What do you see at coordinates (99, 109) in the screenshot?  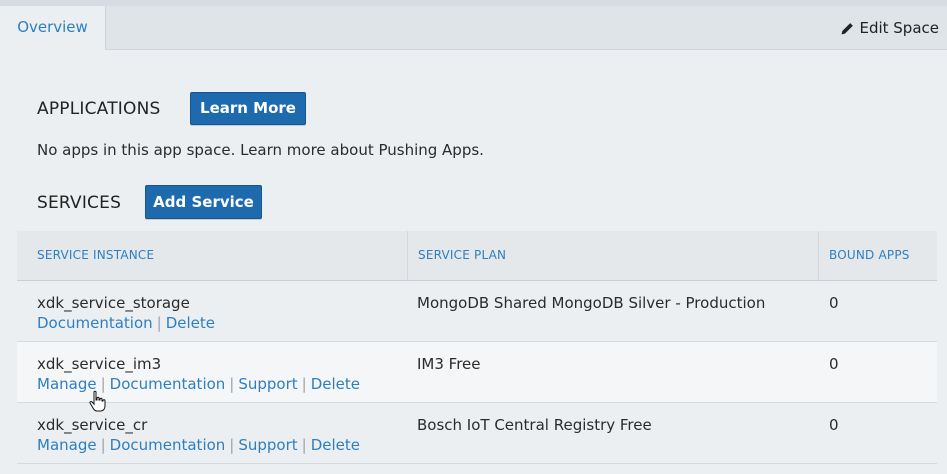 I see `applications-heading: APPLICATIONS` at bounding box center [99, 109].